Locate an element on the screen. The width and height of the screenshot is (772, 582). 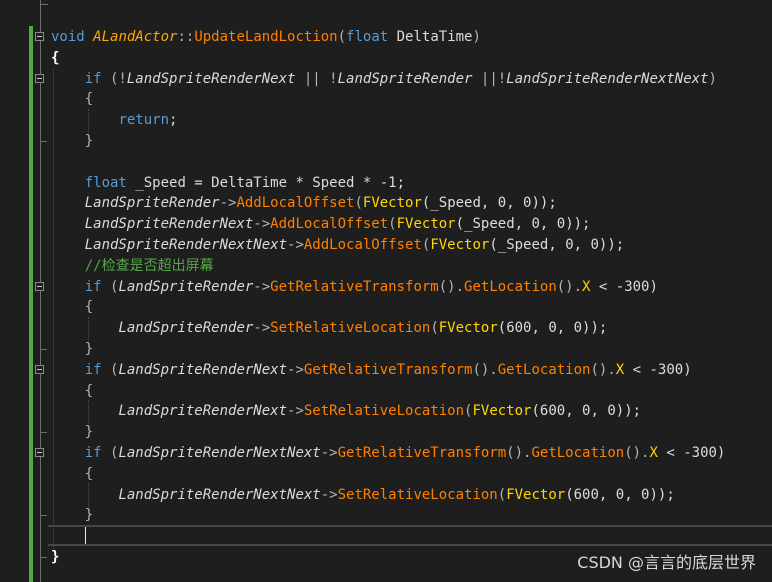
code-token: GetLocation is located at coordinates (578, 453).